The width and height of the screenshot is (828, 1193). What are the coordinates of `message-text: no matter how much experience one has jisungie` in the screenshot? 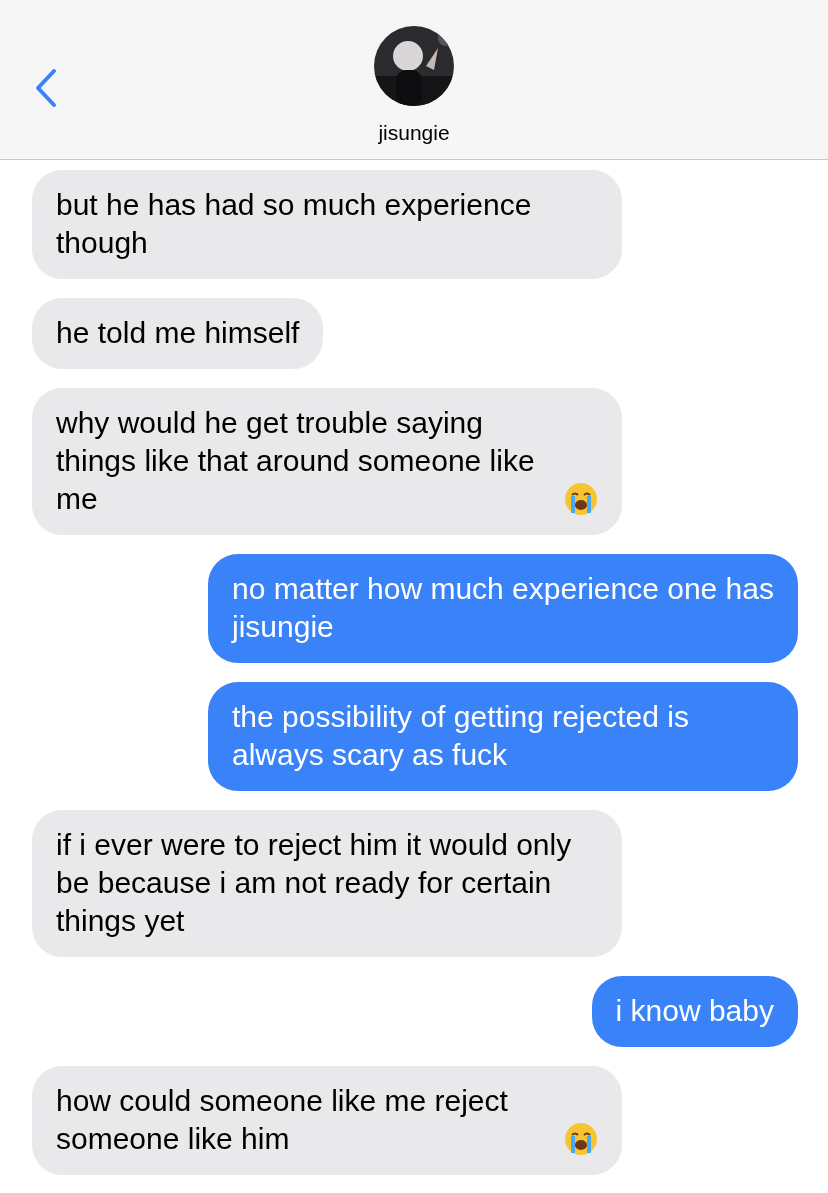 It's located at (503, 608).